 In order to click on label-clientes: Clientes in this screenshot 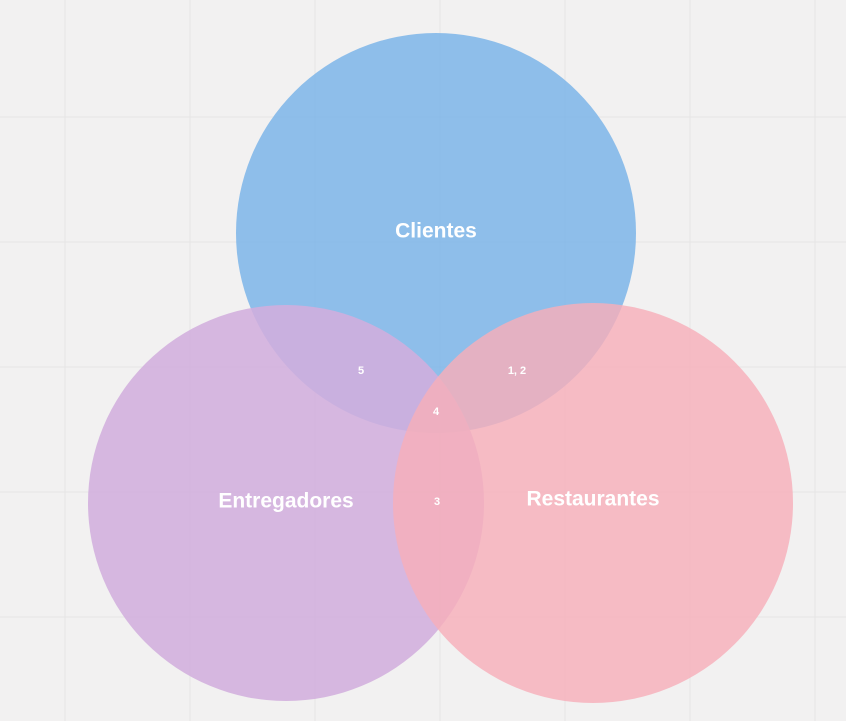, I will do `click(436, 231)`.